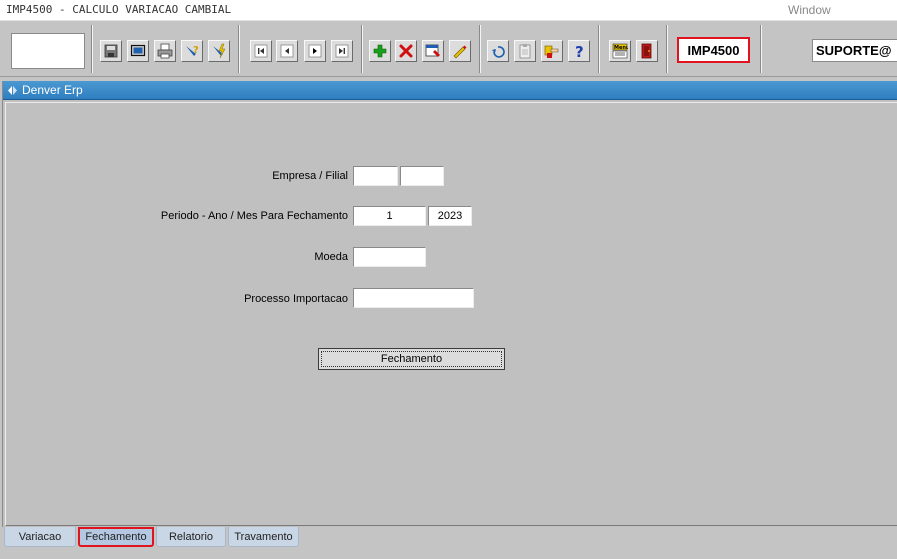 The width and height of the screenshot is (897, 559). I want to click on empresa-filial-label: Empresa / Filial, so click(310, 176).